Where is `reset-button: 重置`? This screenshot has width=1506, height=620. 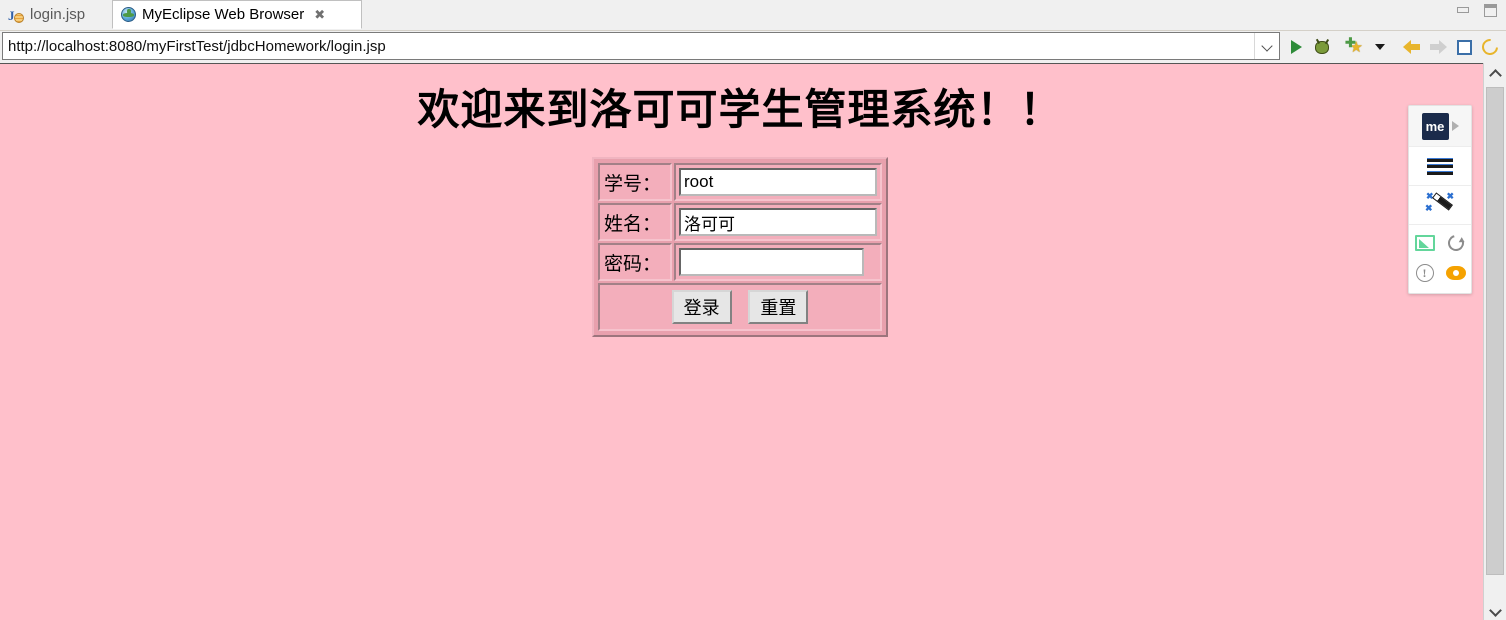
reset-button: 重置 is located at coordinates (778, 307).